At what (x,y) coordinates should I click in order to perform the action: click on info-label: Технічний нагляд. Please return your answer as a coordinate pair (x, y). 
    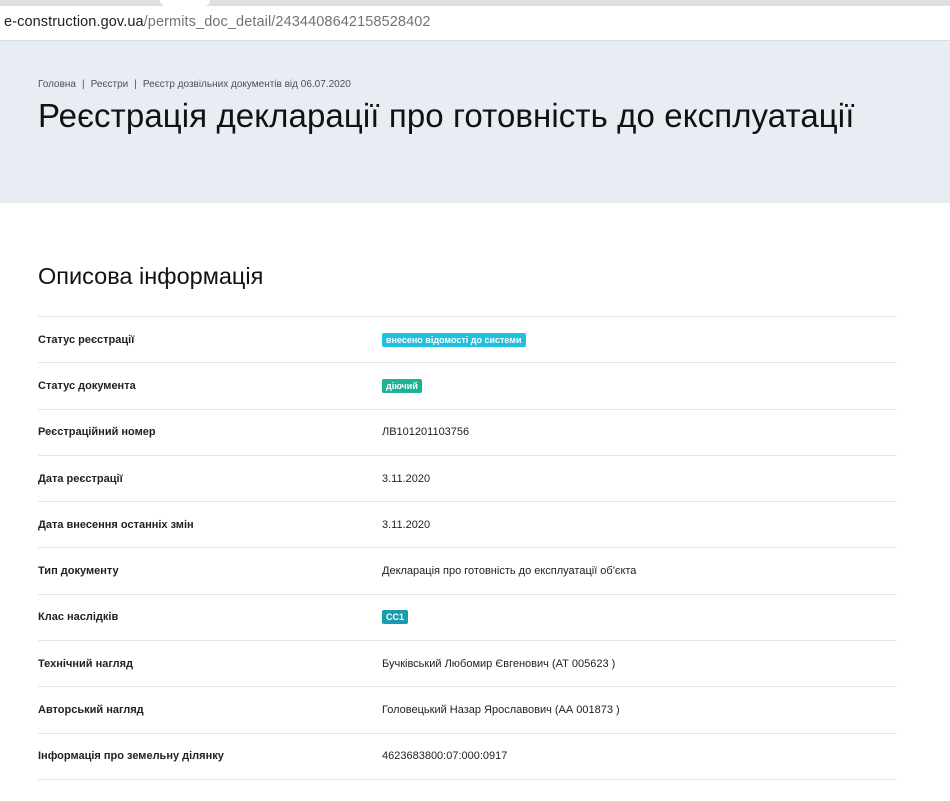
    Looking at the image, I should click on (86, 663).